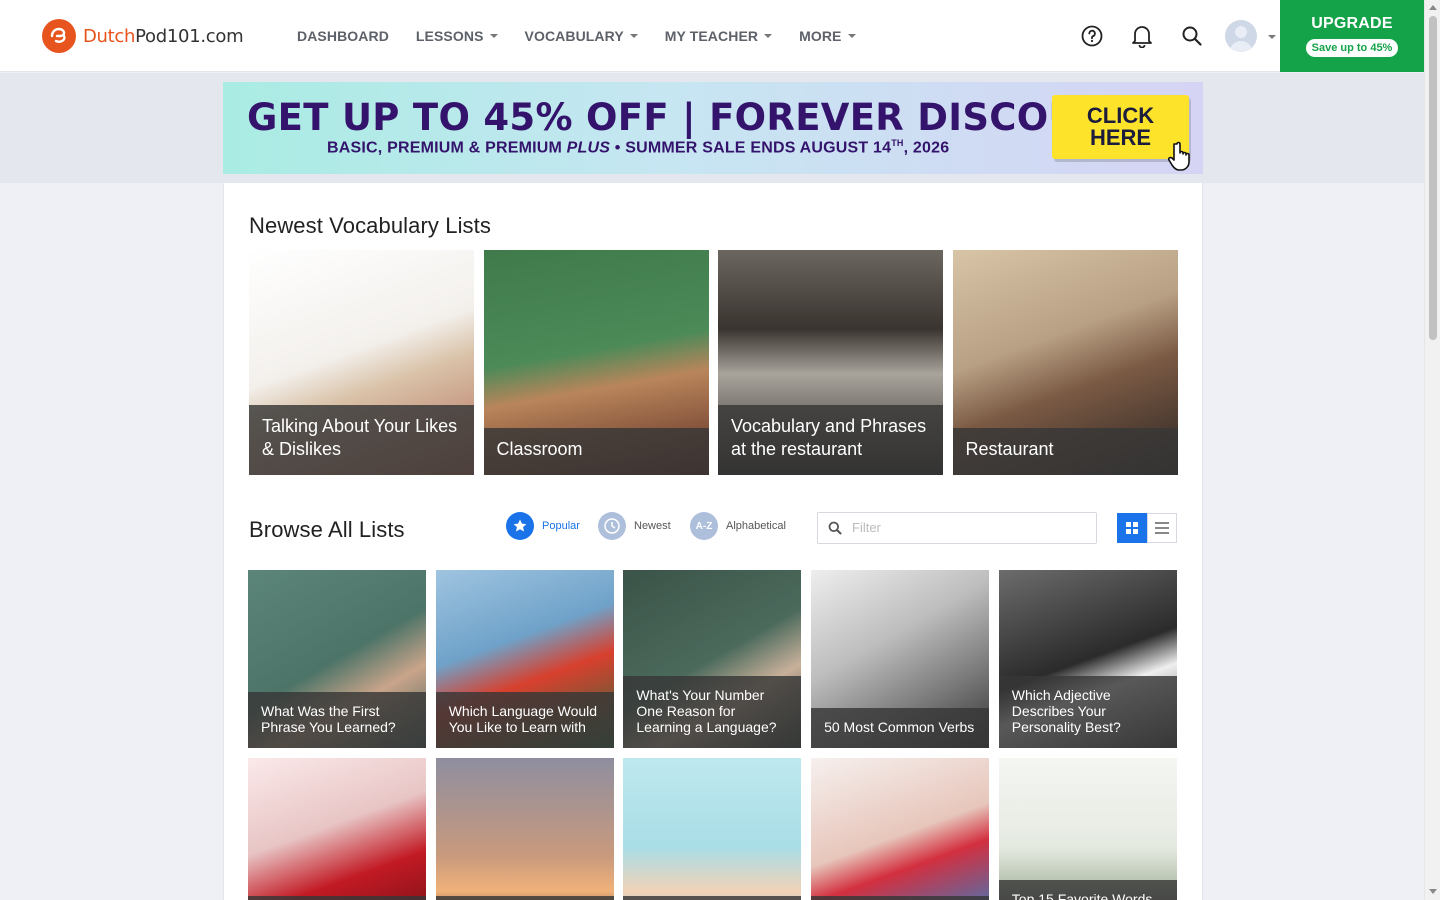  What do you see at coordinates (900, 728) in the screenshot?
I see `tile-caption: 50 Most Common Verbs` at bounding box center [900, 728].